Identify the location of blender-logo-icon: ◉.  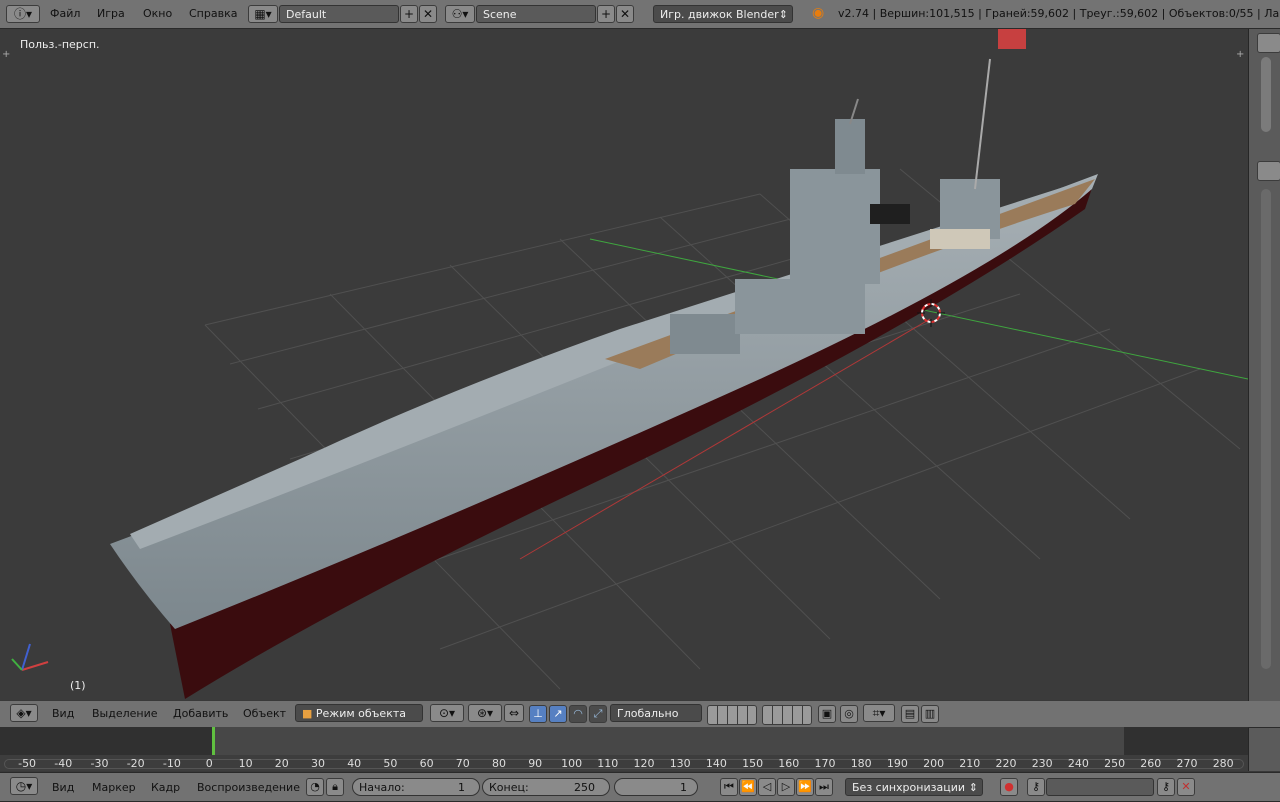
(818, 13).